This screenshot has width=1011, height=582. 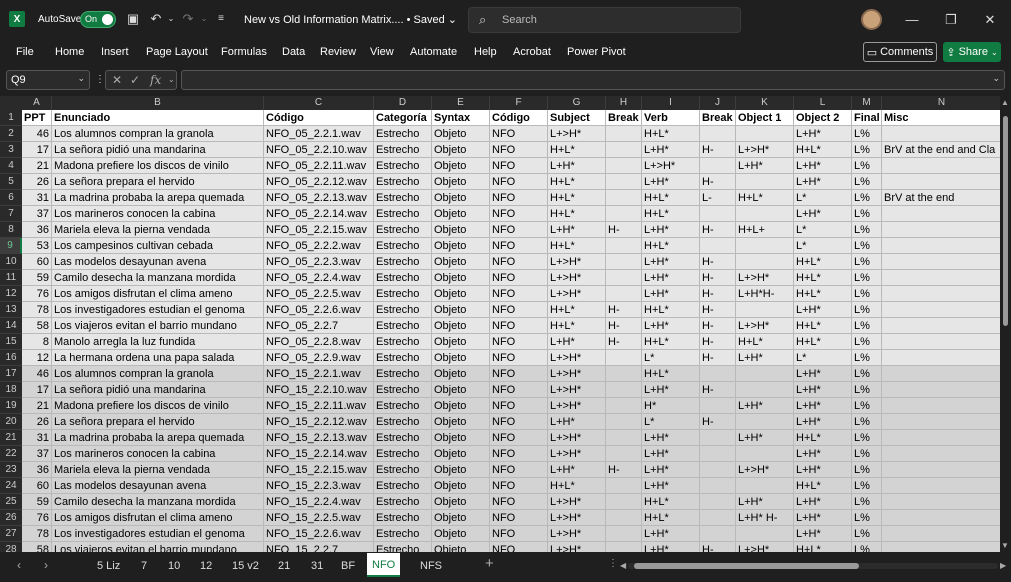 What do you see at coordinates (171, 19) in the screenshot?
I see `undo-dropdown-icon: ⌄` at bounding box center [171, 19].